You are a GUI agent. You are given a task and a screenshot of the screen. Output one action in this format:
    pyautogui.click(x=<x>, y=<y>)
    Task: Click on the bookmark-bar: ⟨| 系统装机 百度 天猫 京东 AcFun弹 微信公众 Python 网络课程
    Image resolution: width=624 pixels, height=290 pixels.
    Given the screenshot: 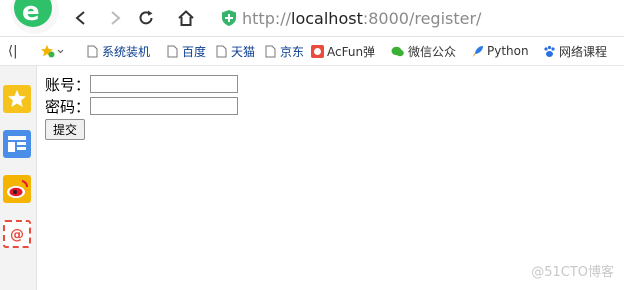 What is the action you would take?
    pyautogui.click(x=312, y=51)
    